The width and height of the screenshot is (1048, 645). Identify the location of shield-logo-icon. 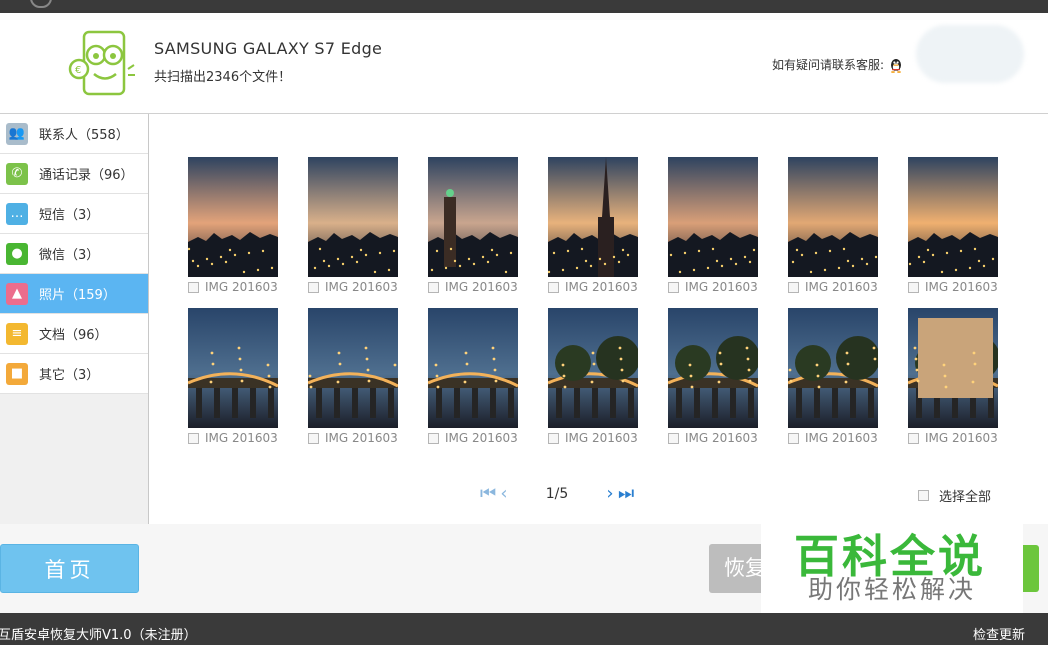
(41, 4).